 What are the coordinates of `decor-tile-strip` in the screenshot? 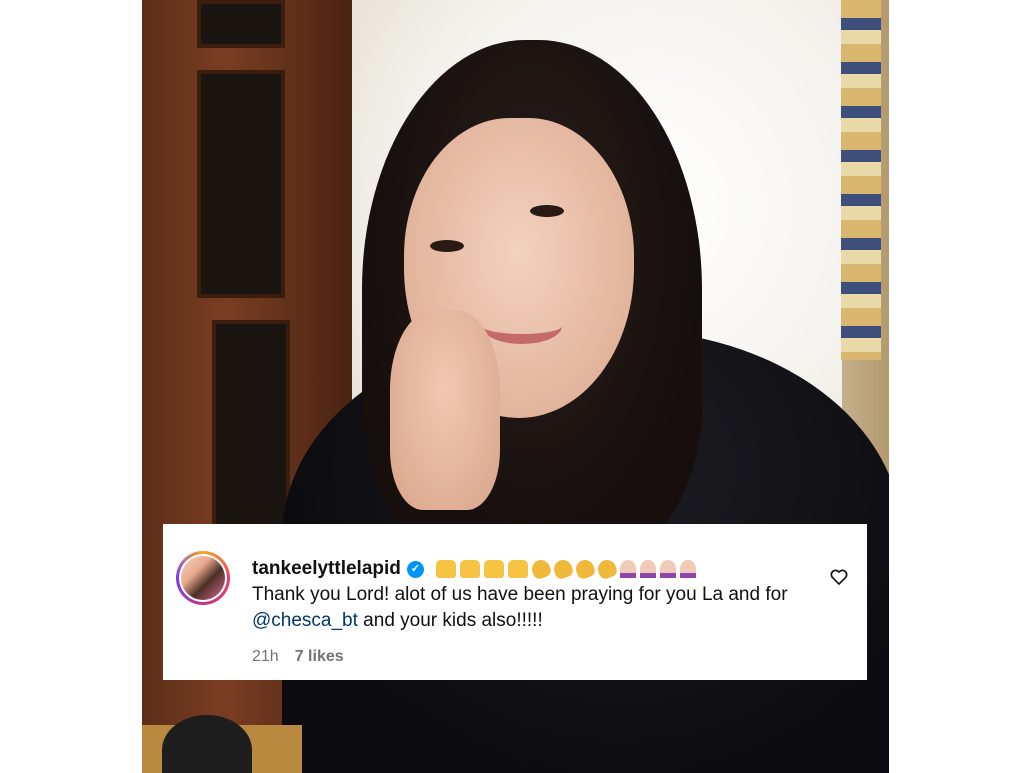 It's located at (861, 180).